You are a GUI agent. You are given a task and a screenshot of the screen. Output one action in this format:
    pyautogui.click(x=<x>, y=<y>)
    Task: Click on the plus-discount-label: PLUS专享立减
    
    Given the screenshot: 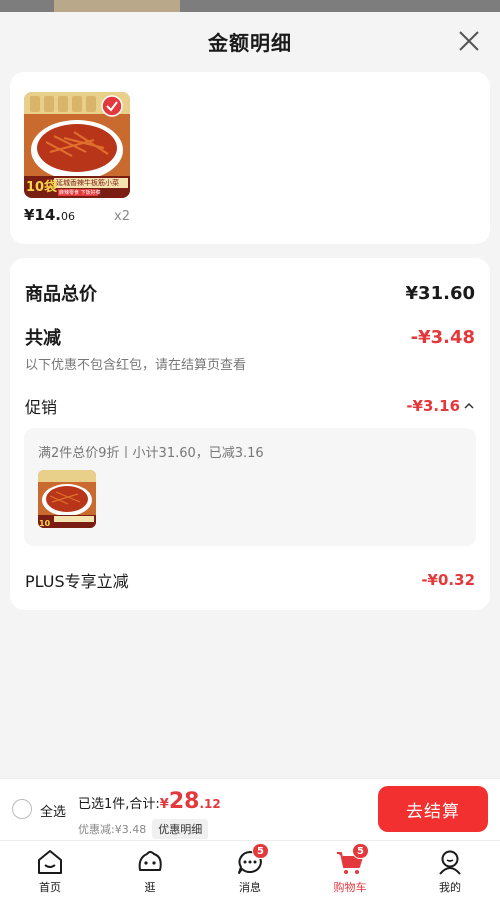 What is the action you would take?
    pyautogui.click(x=77, y=581)
    